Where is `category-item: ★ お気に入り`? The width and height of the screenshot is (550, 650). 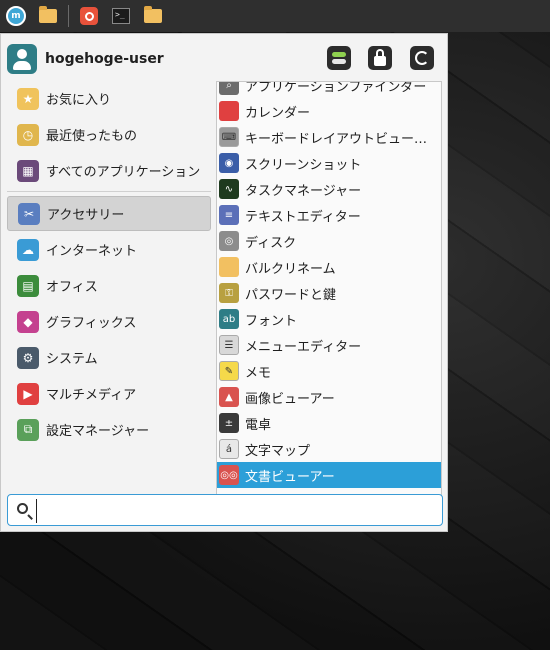
category-item: ★ お気に入り is located at coordinates (109, 98).